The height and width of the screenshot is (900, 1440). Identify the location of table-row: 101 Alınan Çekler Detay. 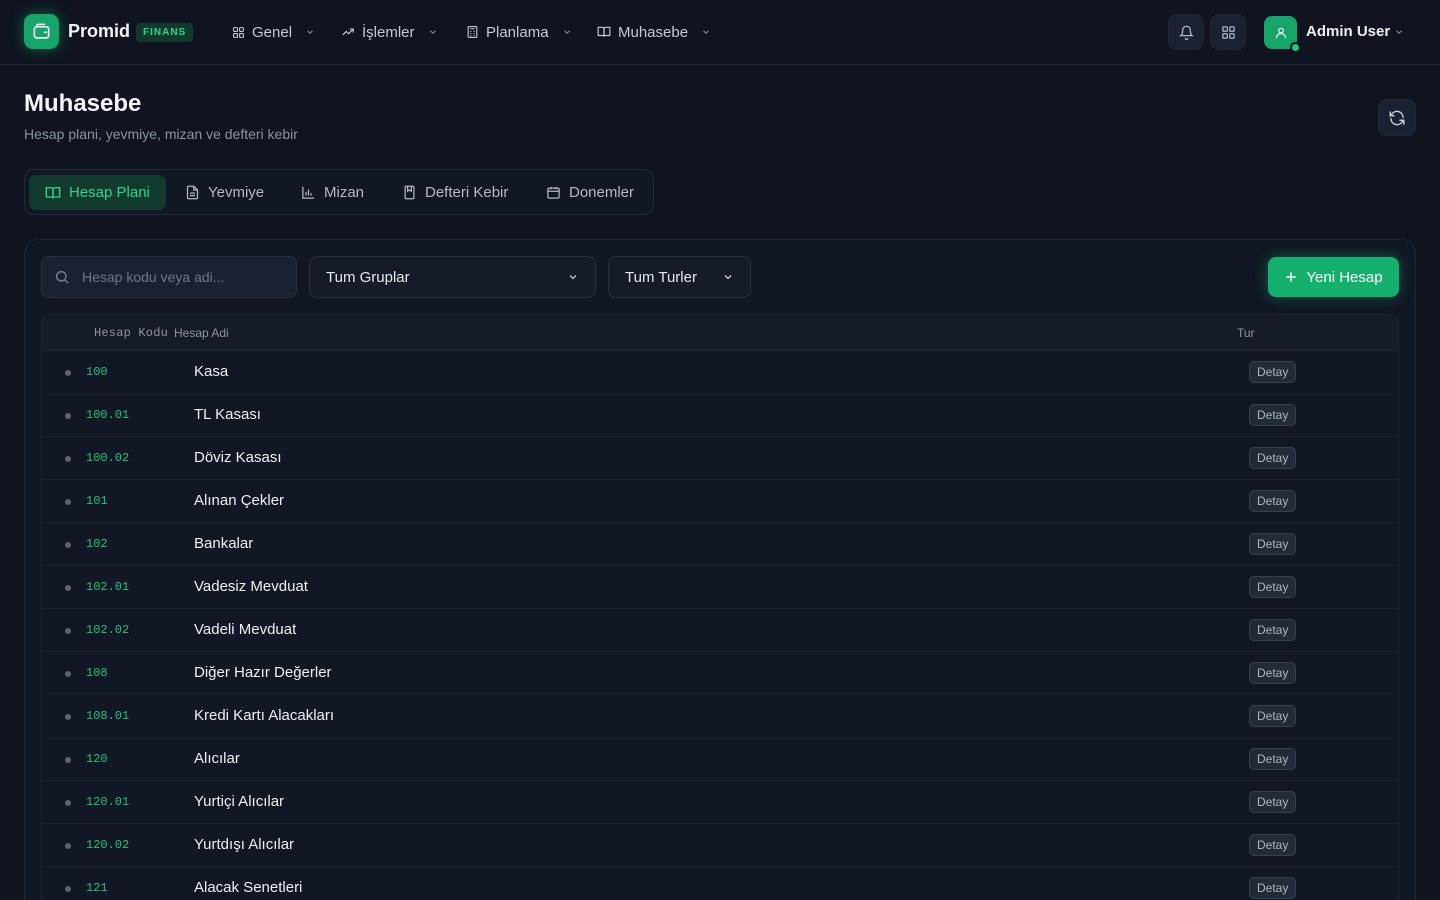
(720, 501).